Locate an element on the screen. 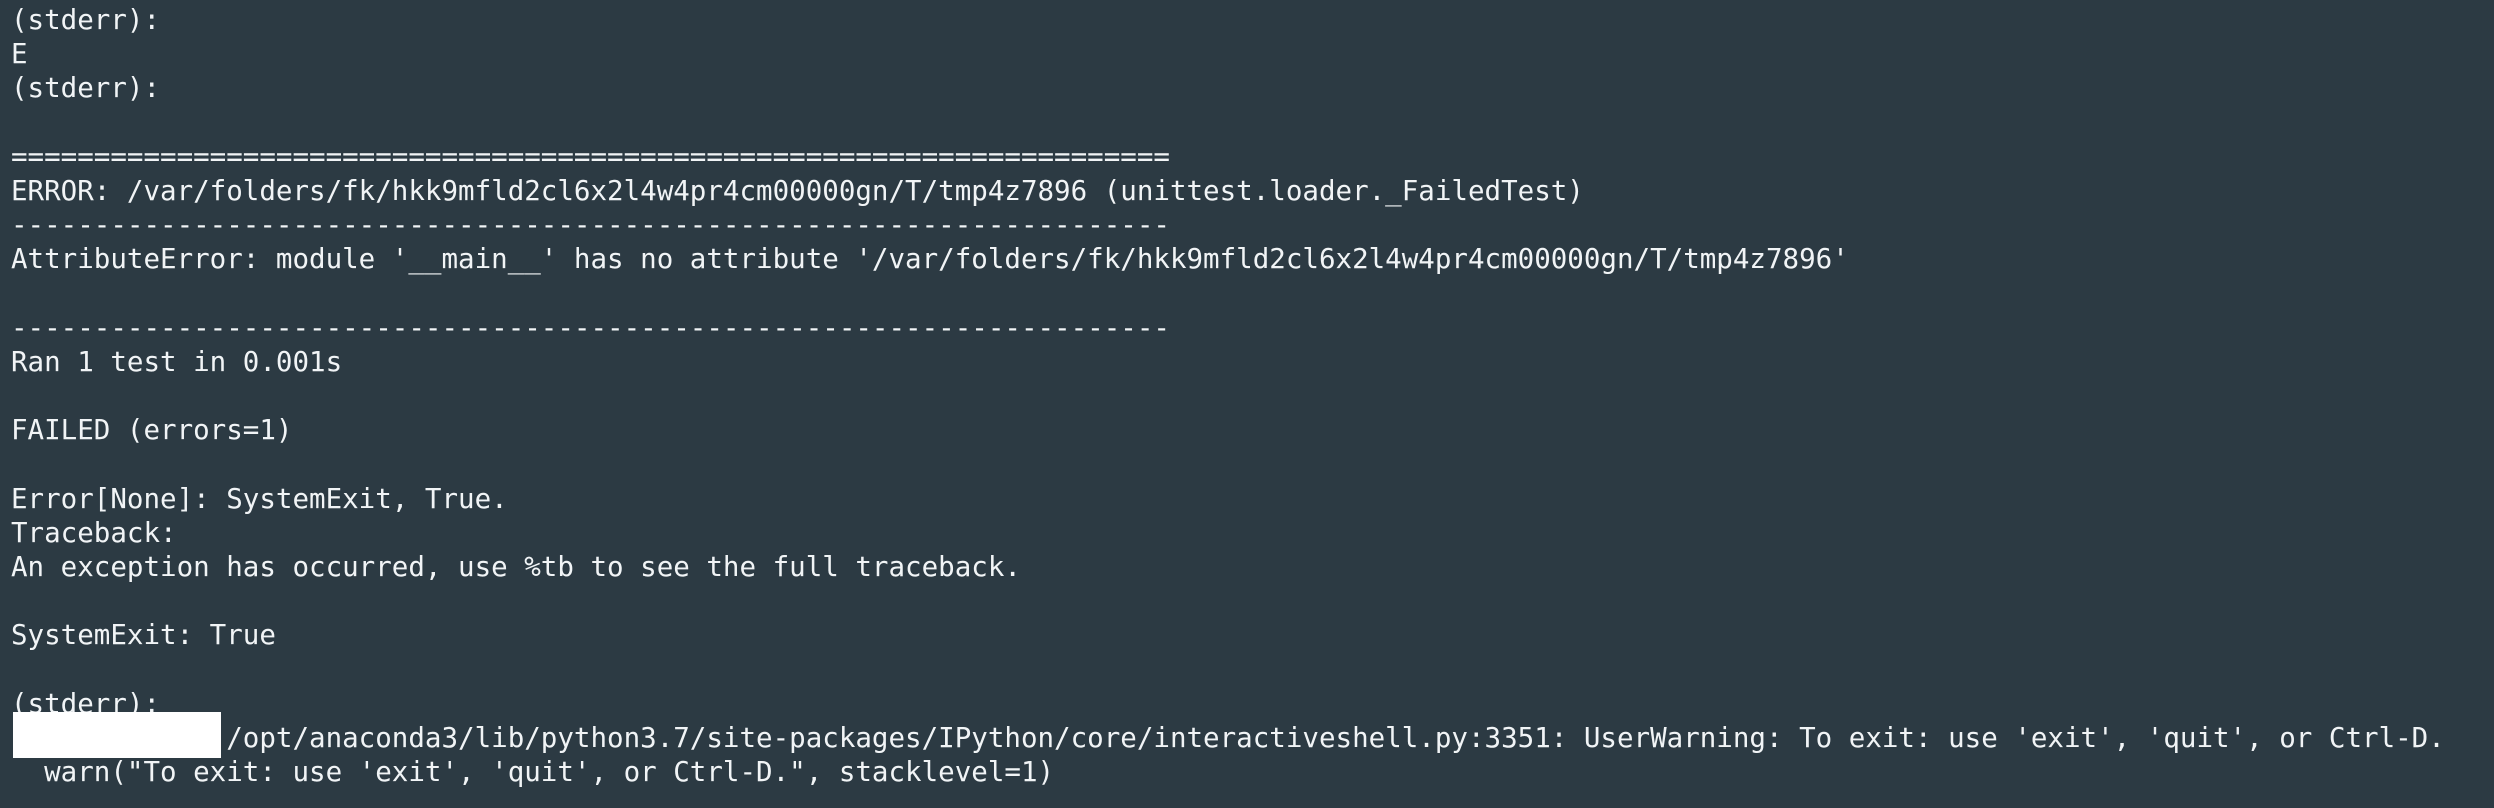 The width and height of the screenshot is (2494, 808). terminal-line: E is located at coordinates (19, 54).